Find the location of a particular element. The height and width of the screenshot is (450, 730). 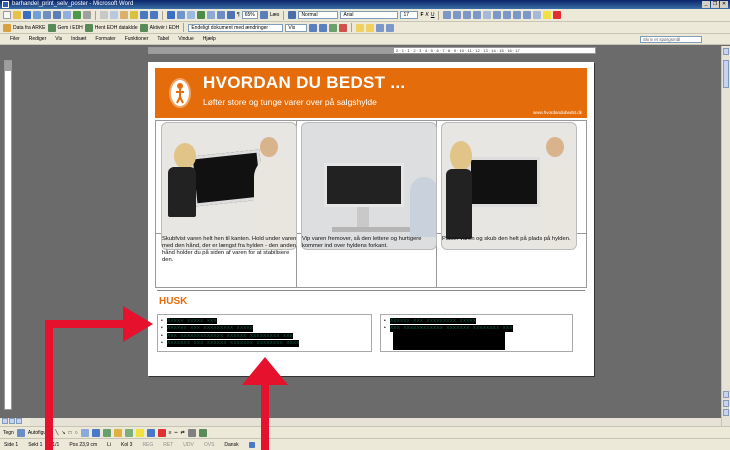

browse-object-button is located at coordinates (726, 403).